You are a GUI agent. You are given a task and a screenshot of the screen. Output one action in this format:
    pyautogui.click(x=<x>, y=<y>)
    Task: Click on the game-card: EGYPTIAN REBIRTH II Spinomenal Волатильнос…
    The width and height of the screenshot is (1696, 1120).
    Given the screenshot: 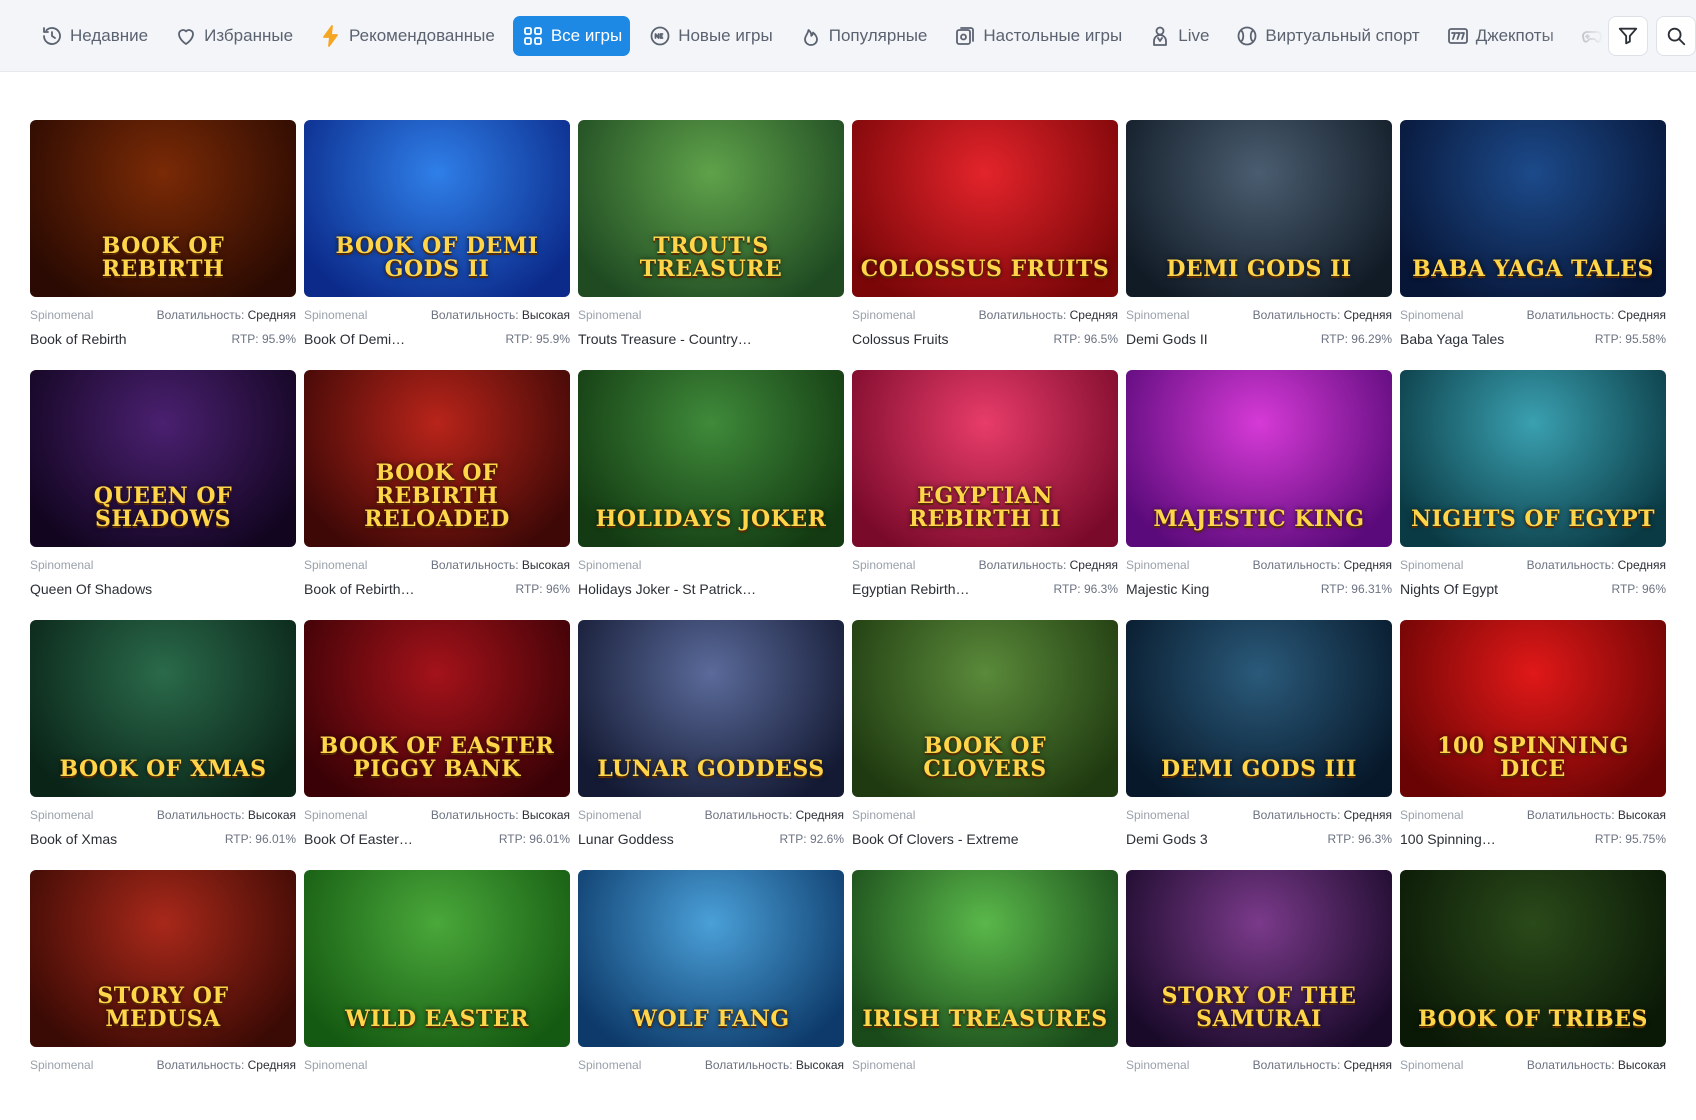 What is the action you would take?
    pyautogui.click(x=985, y=495)
    